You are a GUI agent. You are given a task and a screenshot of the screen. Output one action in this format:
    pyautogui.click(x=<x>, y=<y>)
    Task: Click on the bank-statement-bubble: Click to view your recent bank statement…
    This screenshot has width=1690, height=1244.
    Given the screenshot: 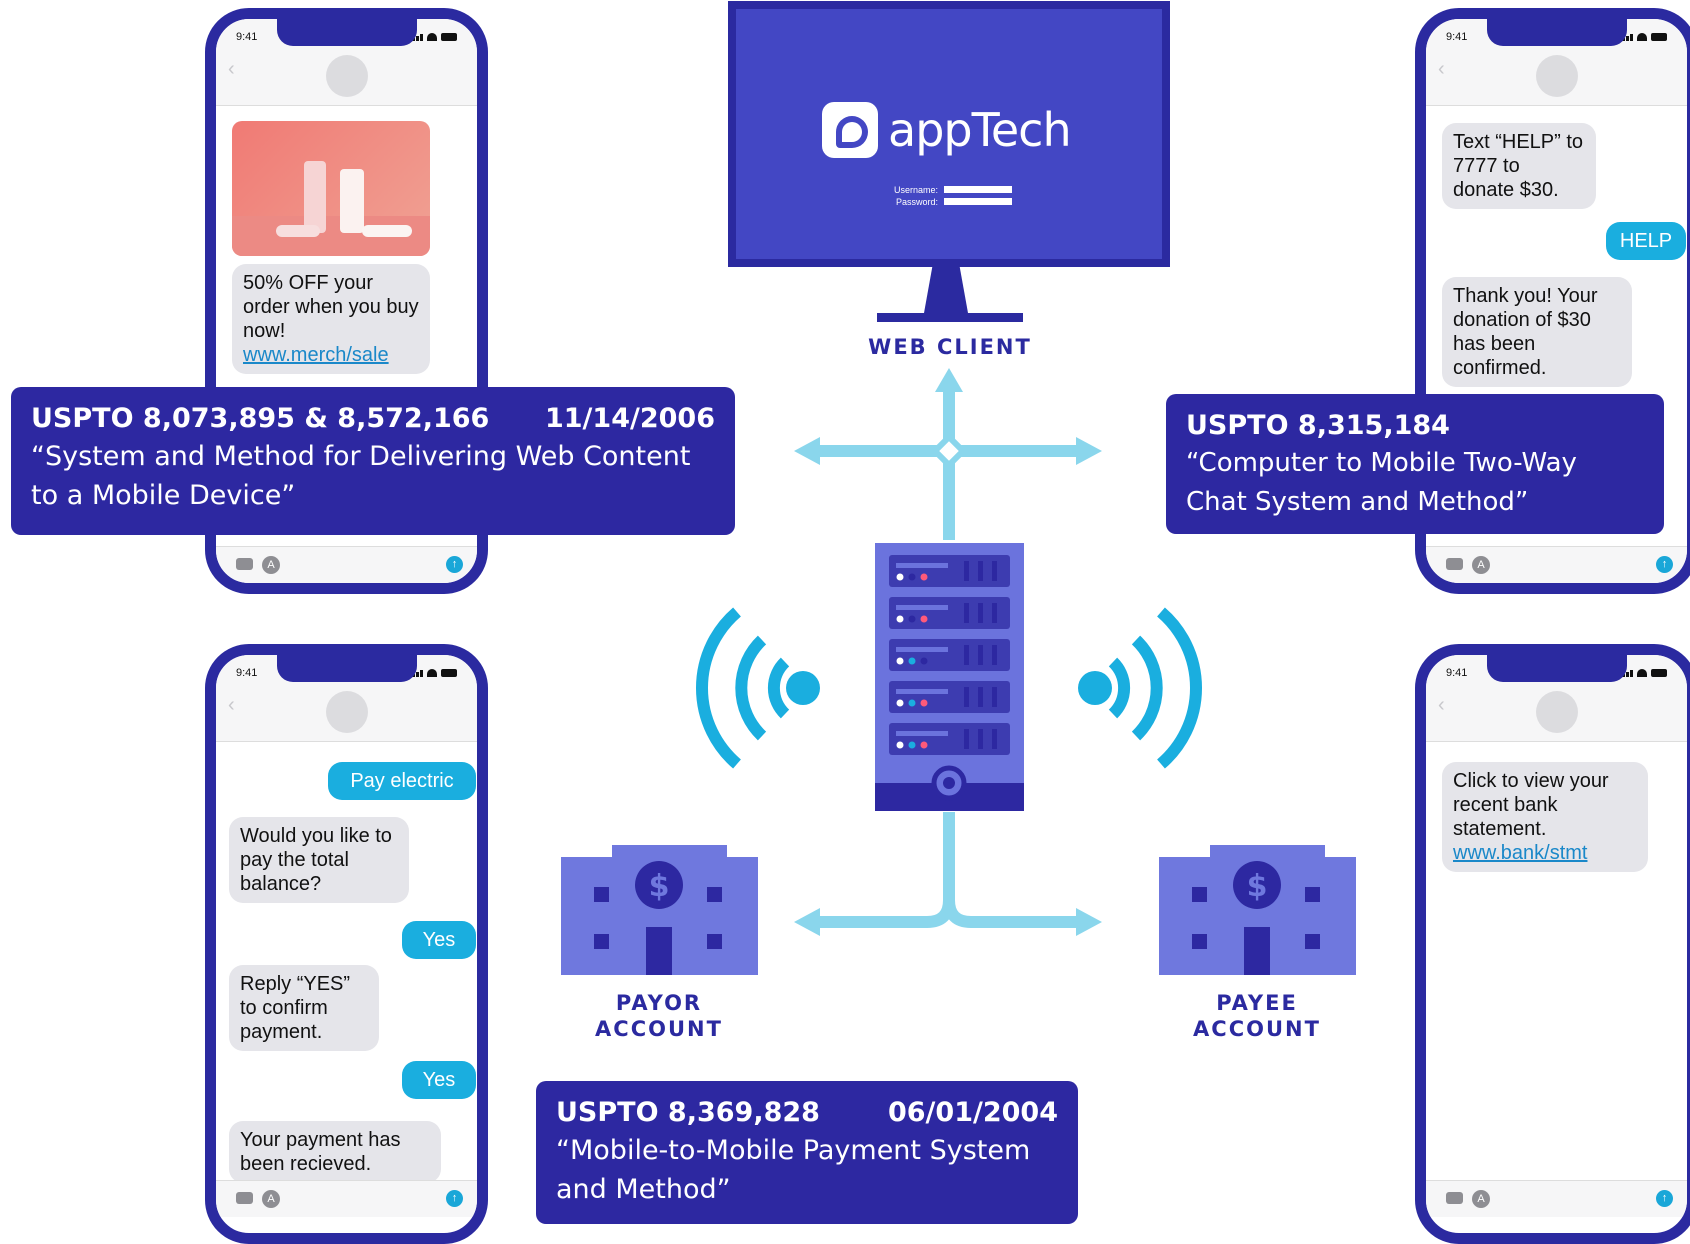 What is the action you would take?
    pyautogui.click(x=1545, y=817)
    